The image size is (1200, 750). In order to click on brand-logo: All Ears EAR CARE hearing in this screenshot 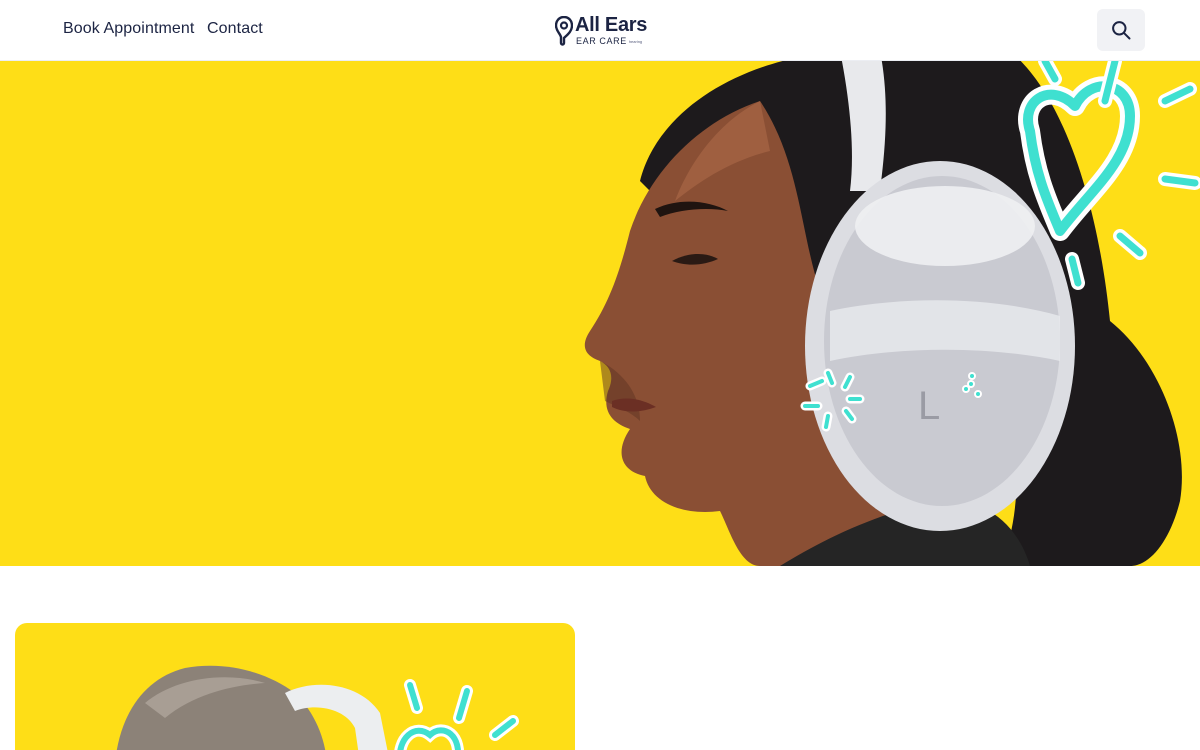, I will do `click(601, 31)`.